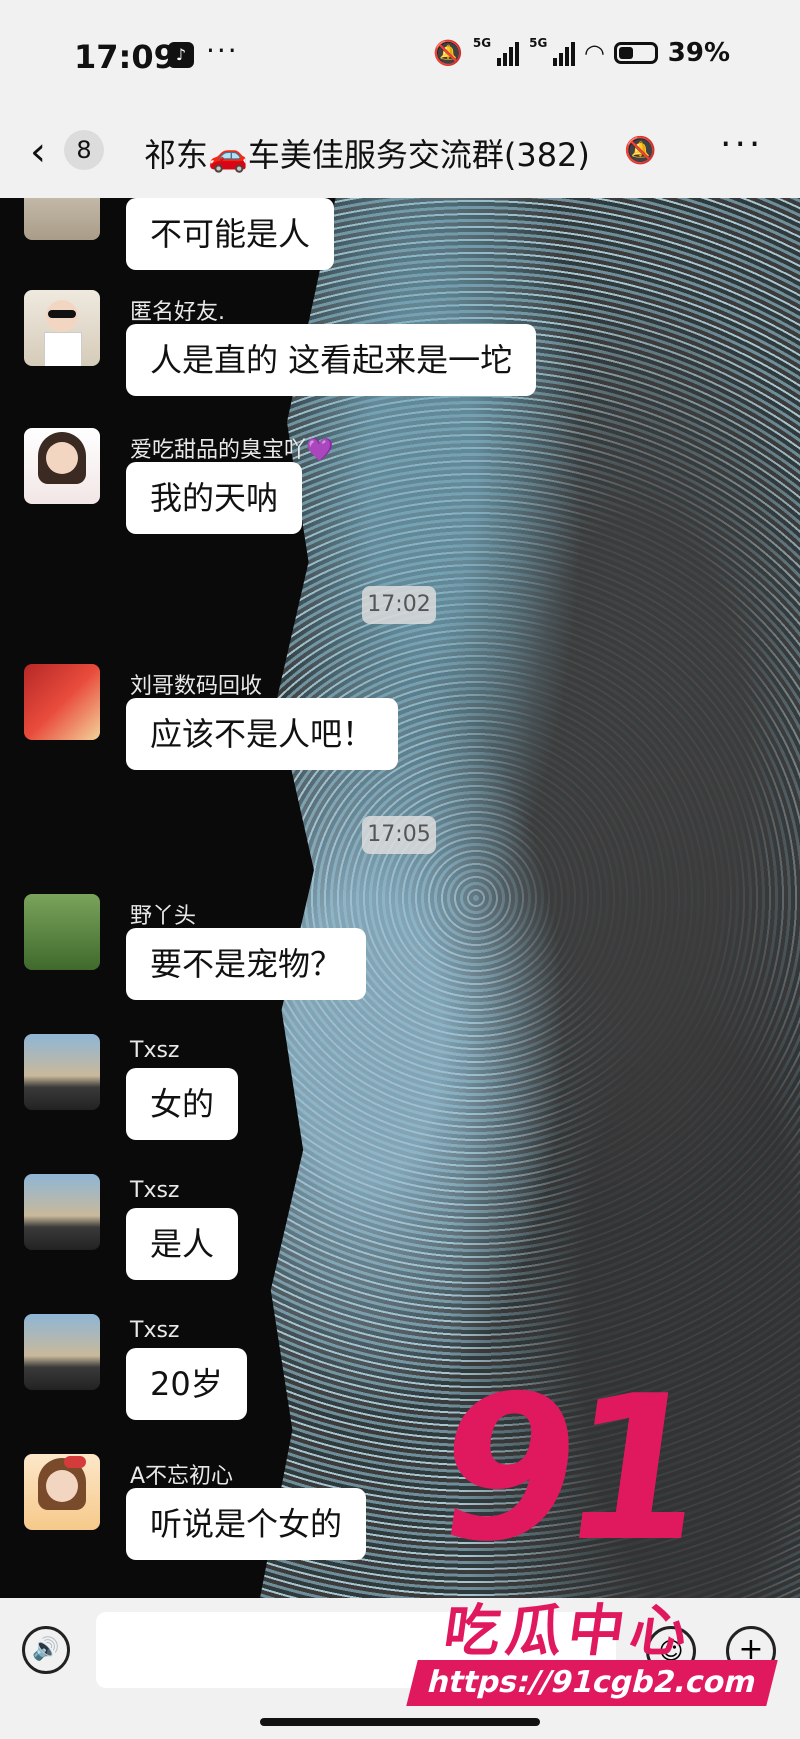 Image resolution: width=800 pixels, height=1739 pixels. What do you see at coordinates (186, 1384) in the screenshot?
I see `message-bubble: 20岁` at bounding box center [186, 1384].